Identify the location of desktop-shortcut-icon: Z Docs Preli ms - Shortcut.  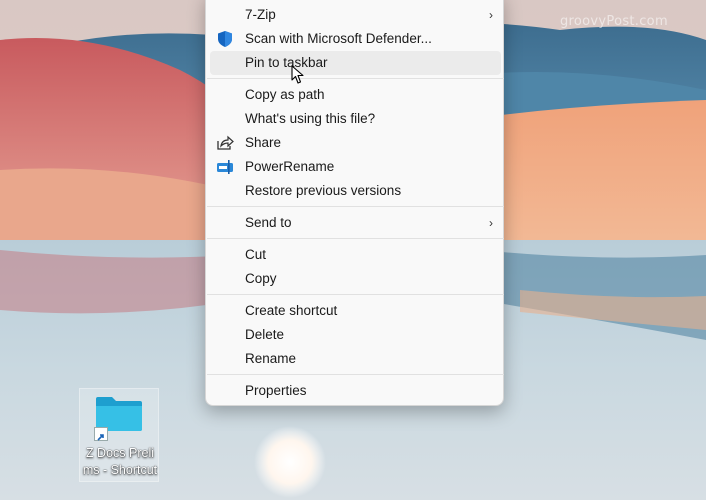
(119, 435).